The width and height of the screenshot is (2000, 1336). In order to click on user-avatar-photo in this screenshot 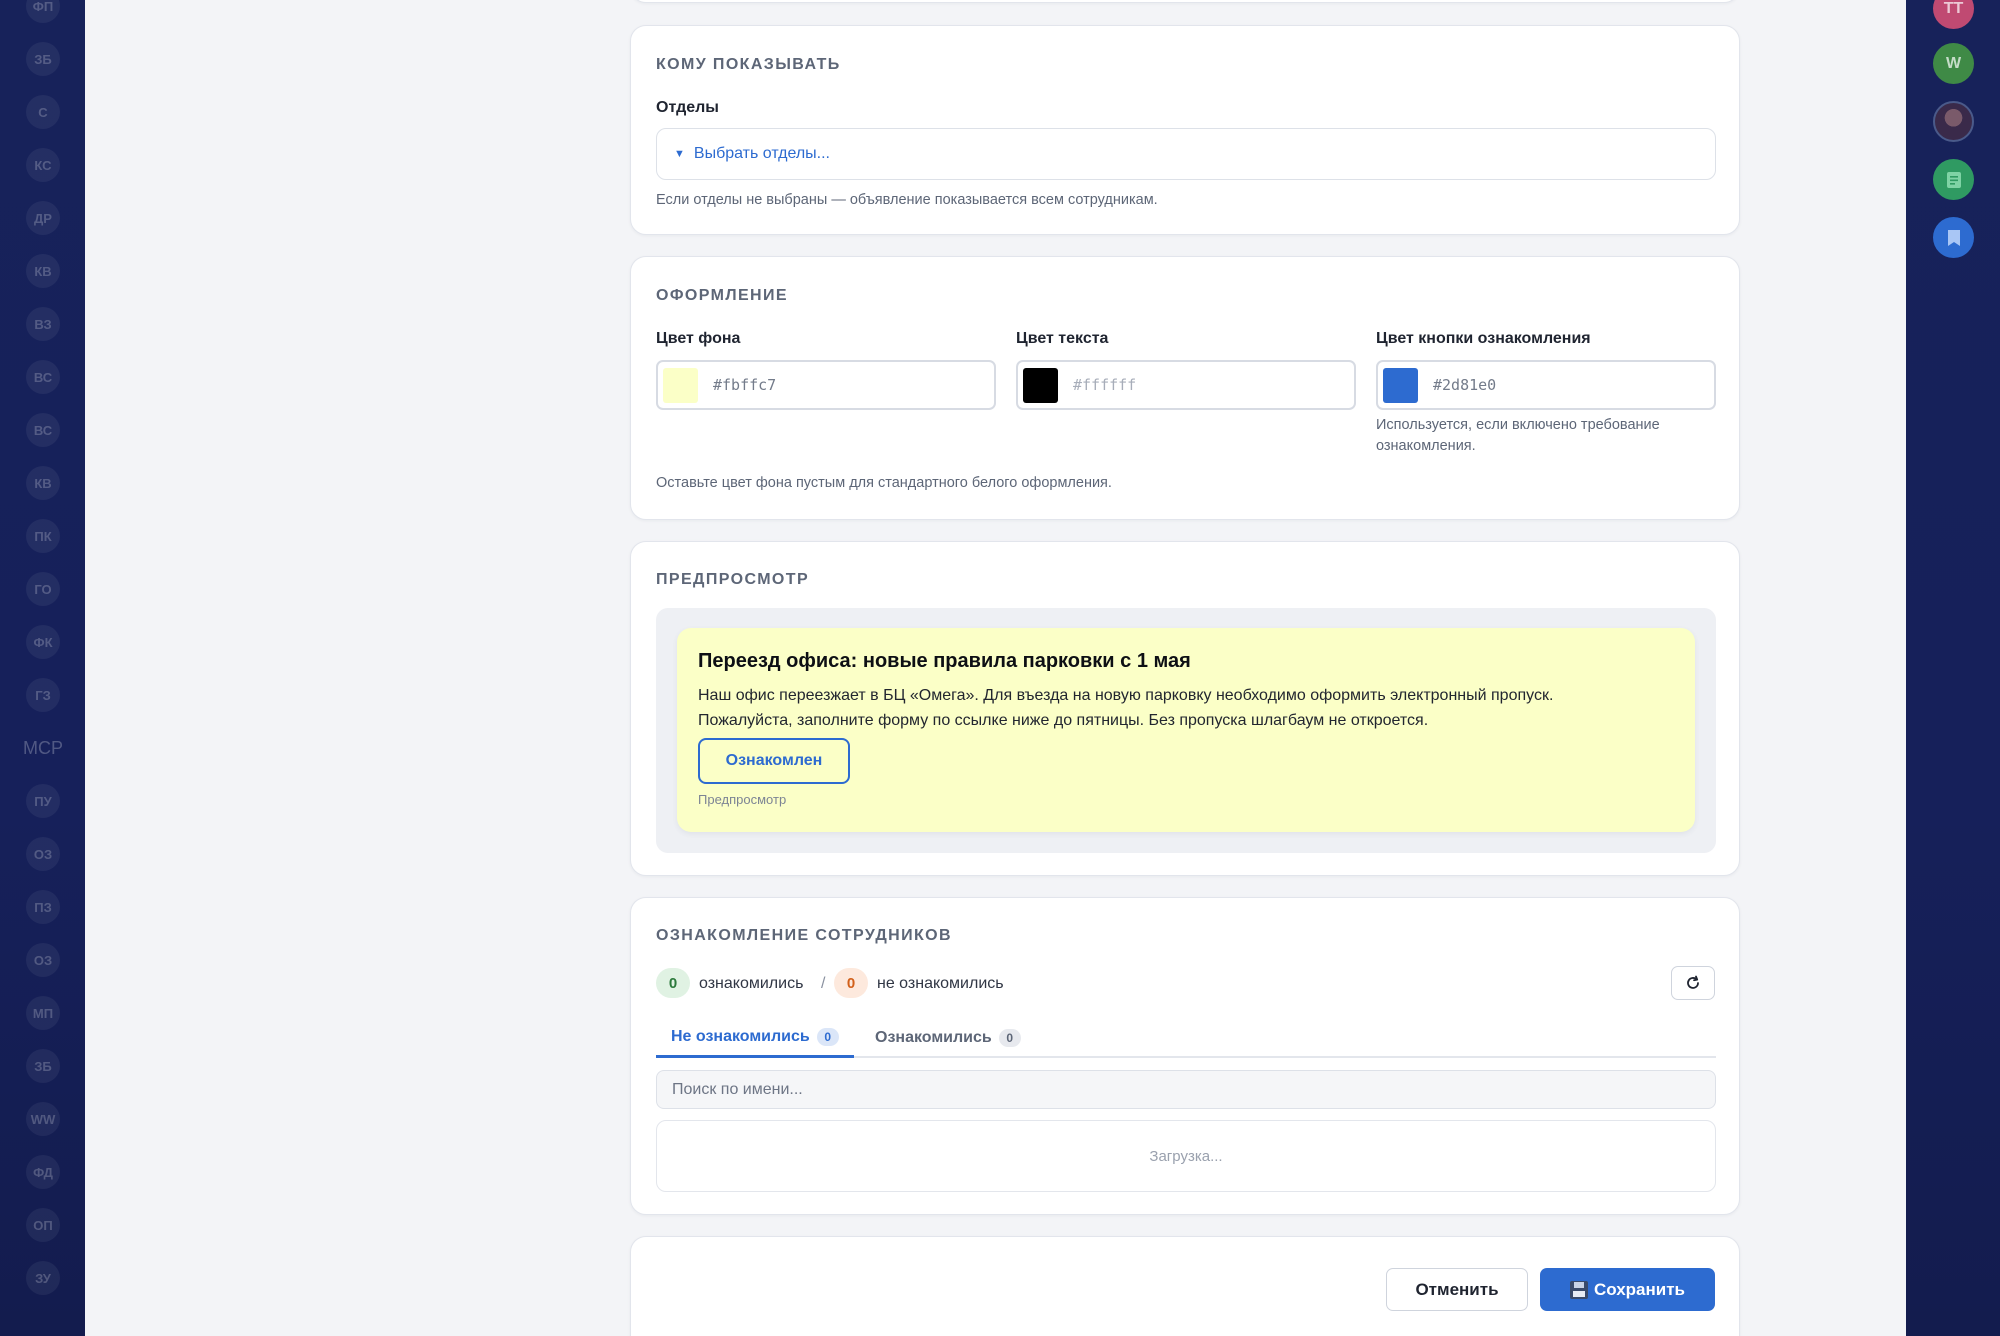, I will do `click(1953, 121)`.